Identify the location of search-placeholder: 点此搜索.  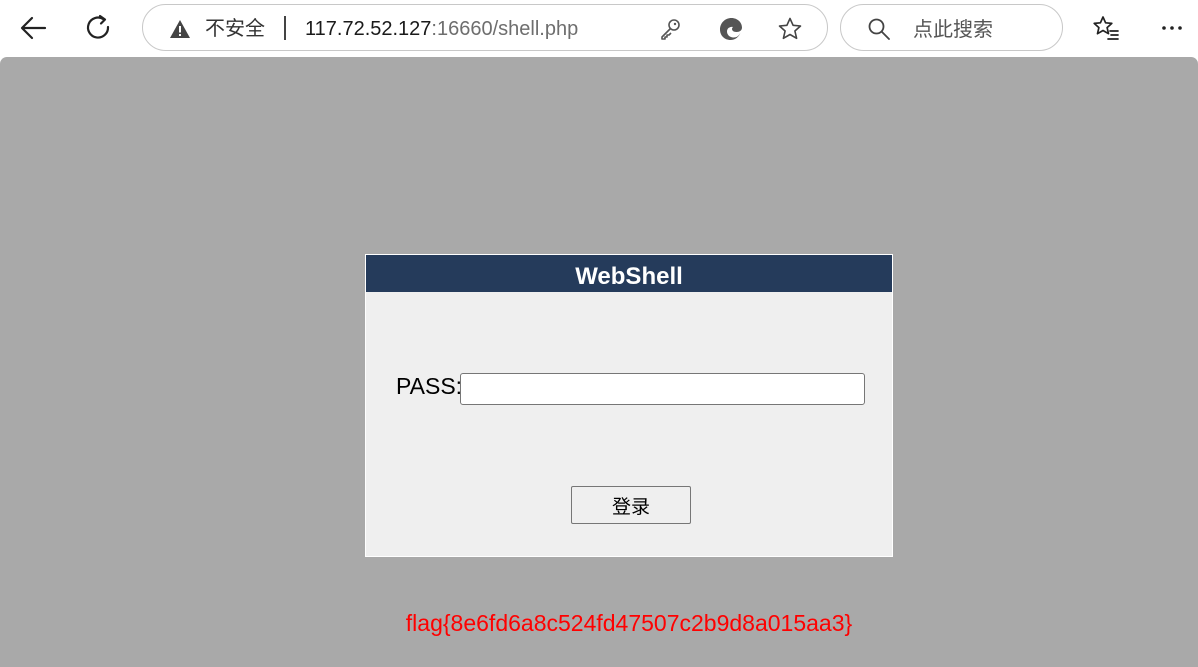
(953, 29).